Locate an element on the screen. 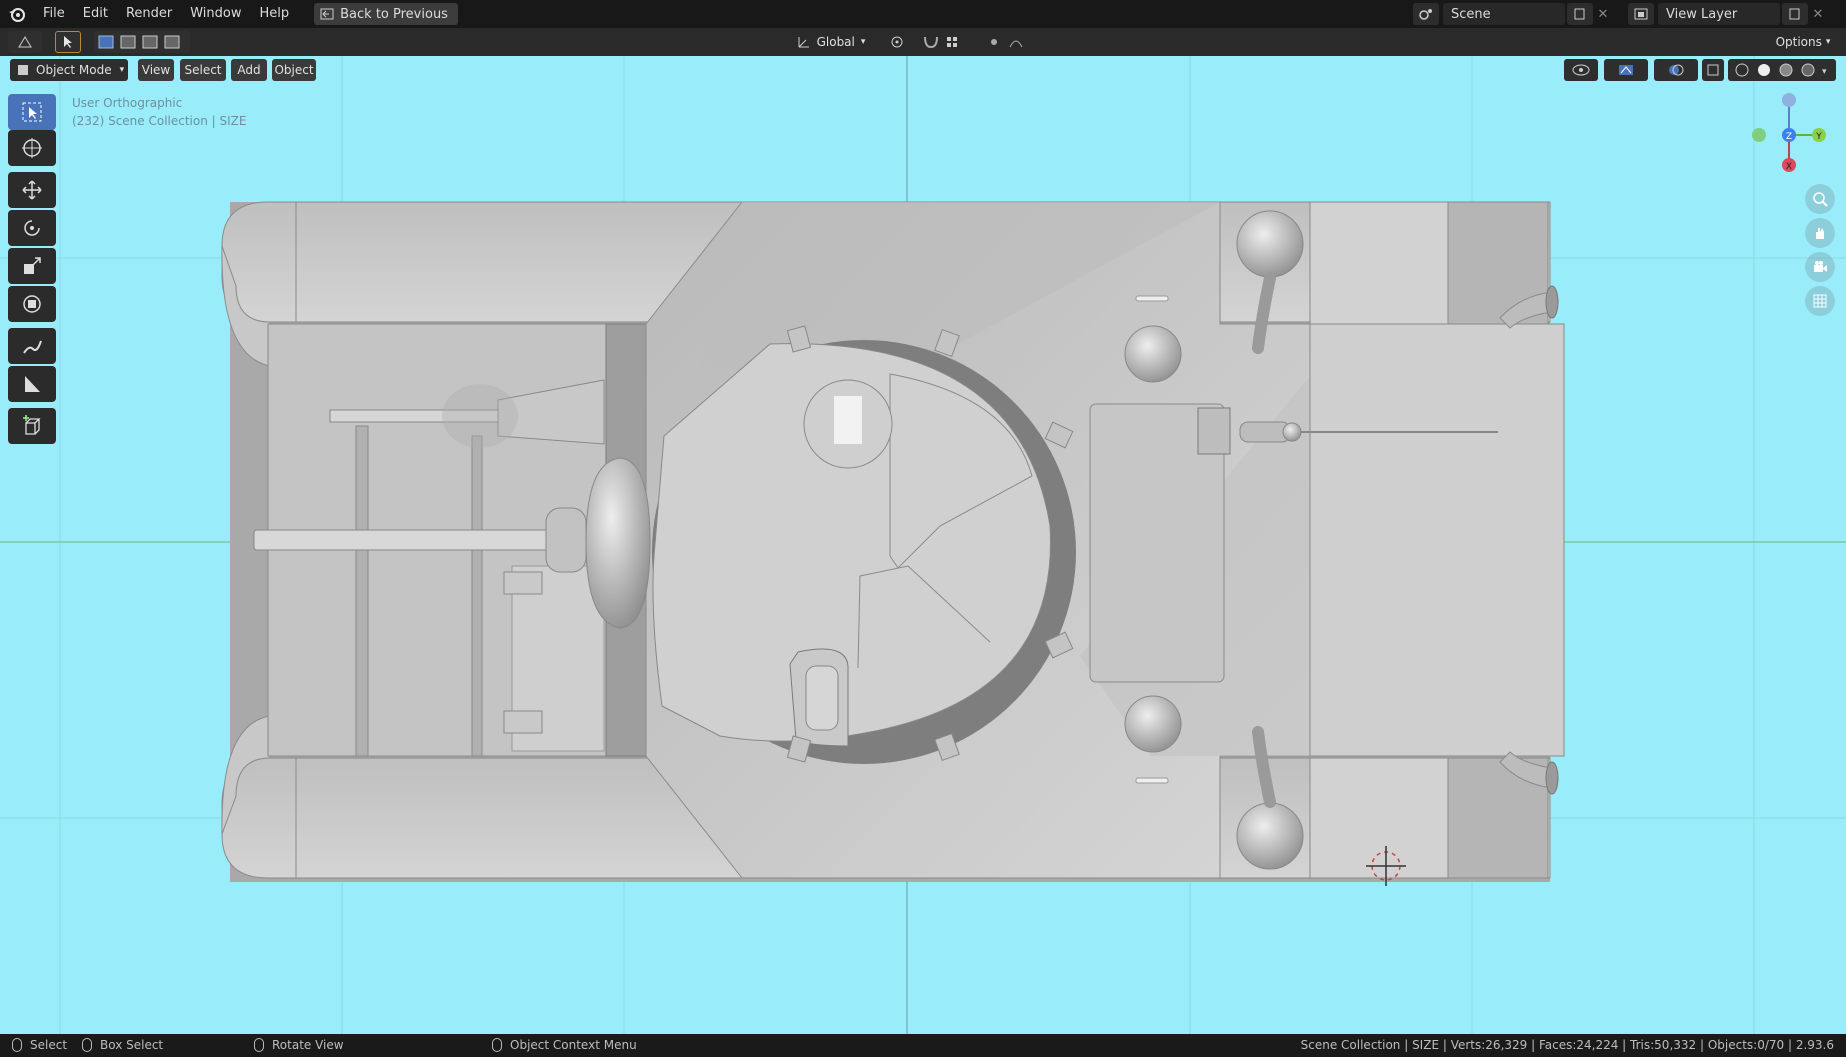  status-context-menu: Object Context Menu is located at coordinates (564, 1045).